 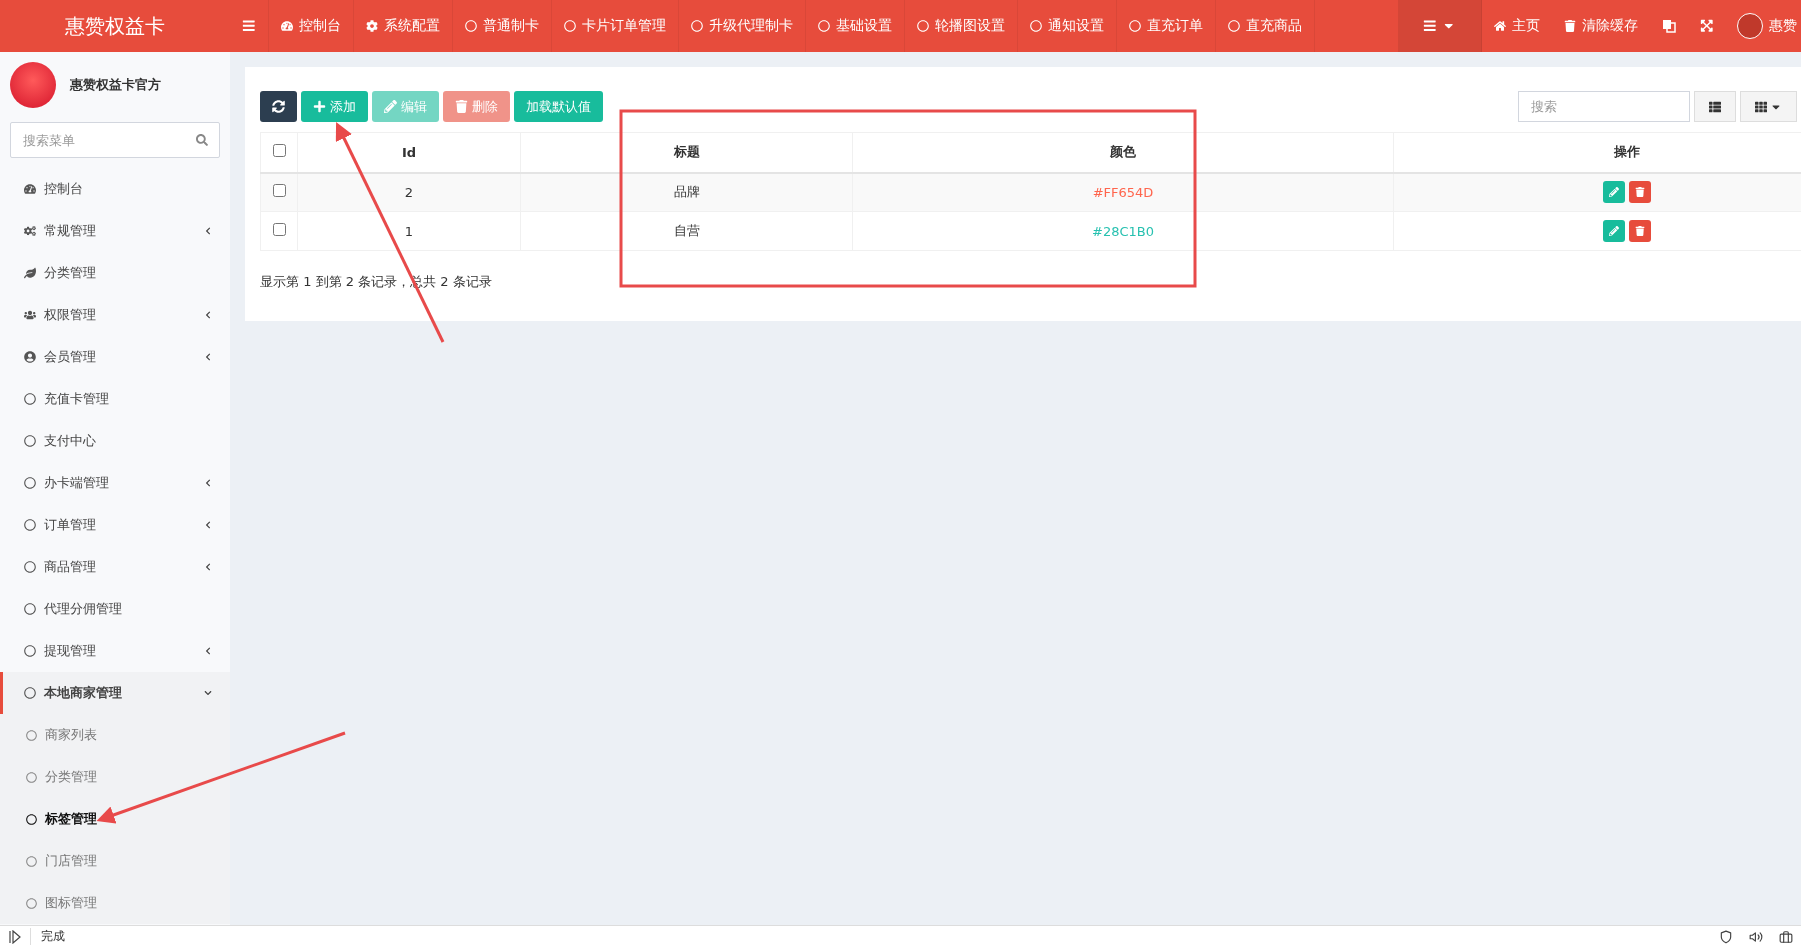 I want to click on users-icon, so click(x=30, y=315).